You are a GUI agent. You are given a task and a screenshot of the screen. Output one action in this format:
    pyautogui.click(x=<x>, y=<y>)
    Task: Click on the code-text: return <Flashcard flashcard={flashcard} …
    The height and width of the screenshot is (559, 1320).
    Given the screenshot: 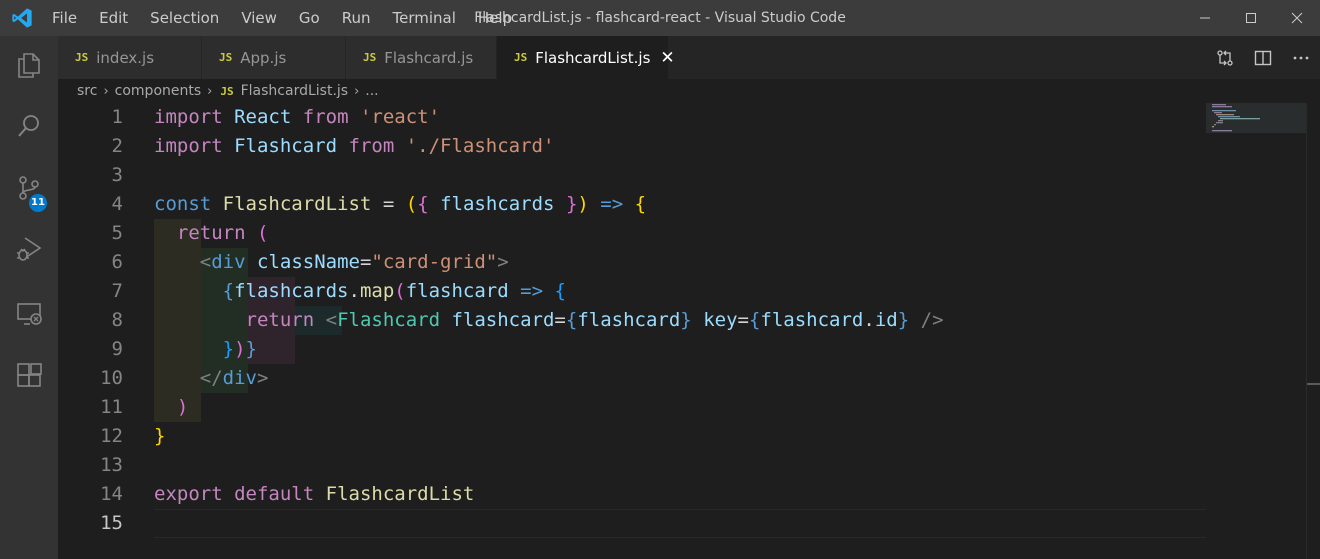 What is the action you would take?
    pyautogui.click(x=594, y=320)
    